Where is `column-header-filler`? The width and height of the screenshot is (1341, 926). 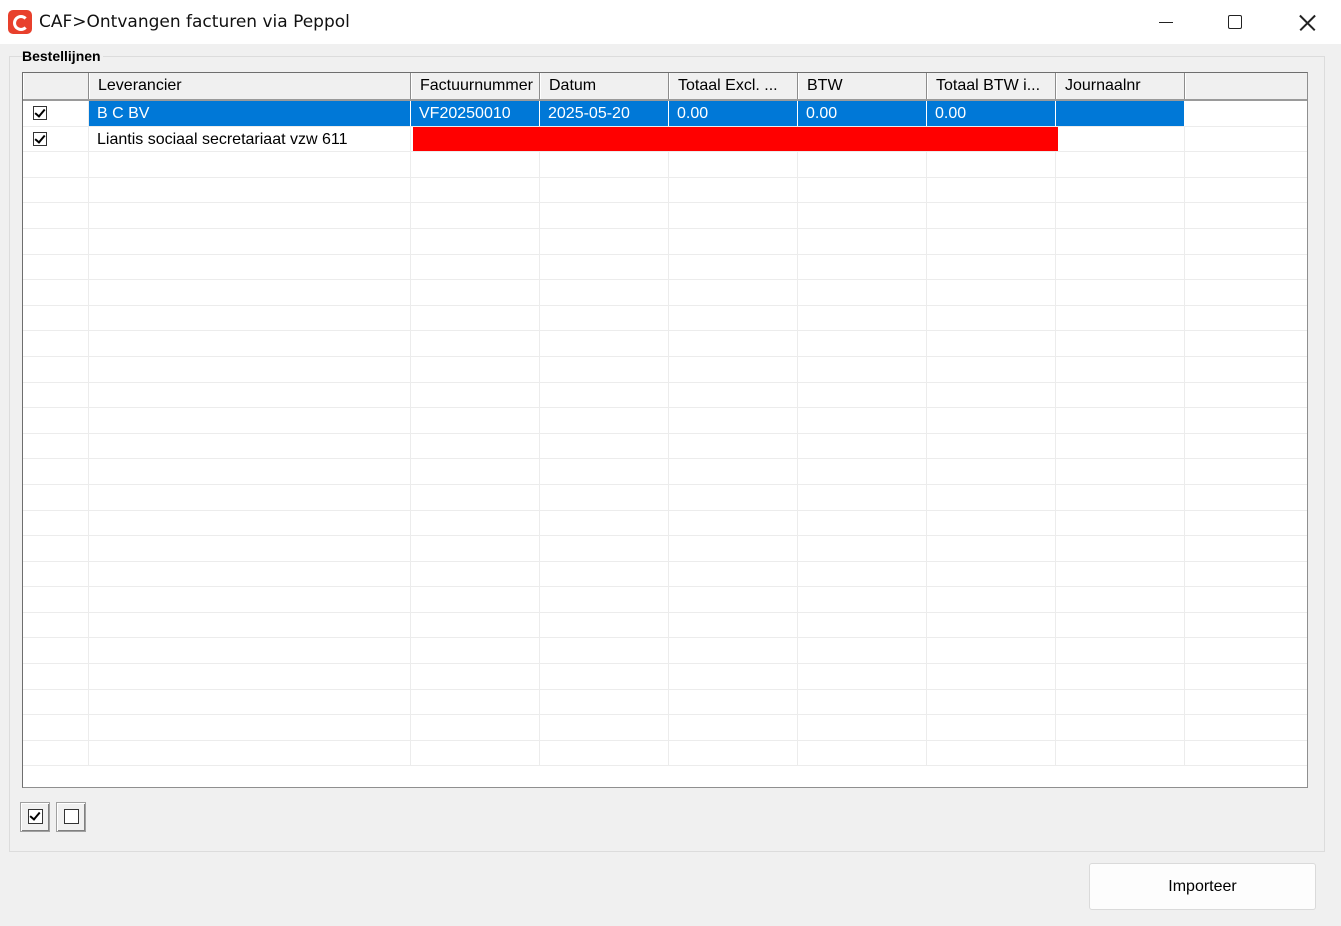
column-header-filler is located at coordinates (1246, 86).